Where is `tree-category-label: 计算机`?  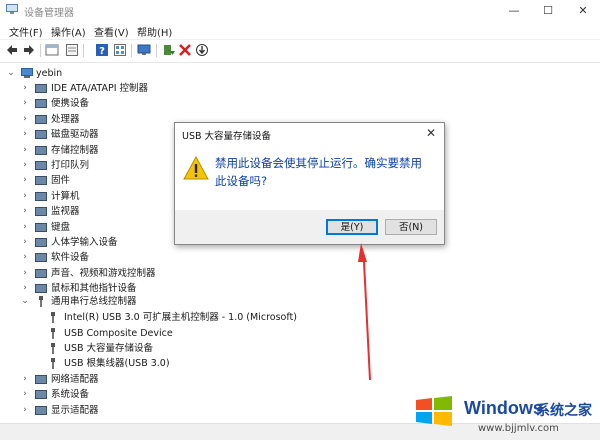 tree-category-label: 计算机 is located at coordinates (65, 196).